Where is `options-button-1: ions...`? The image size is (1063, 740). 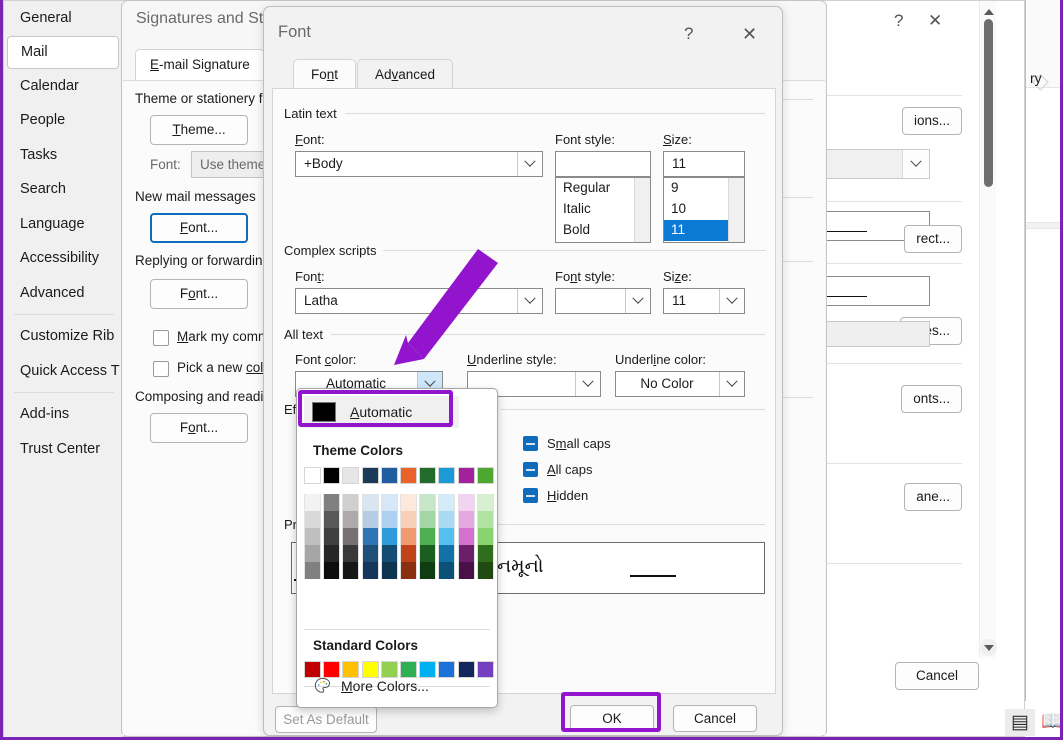 options-button-1: ions... is located at coordinates (931, 121).